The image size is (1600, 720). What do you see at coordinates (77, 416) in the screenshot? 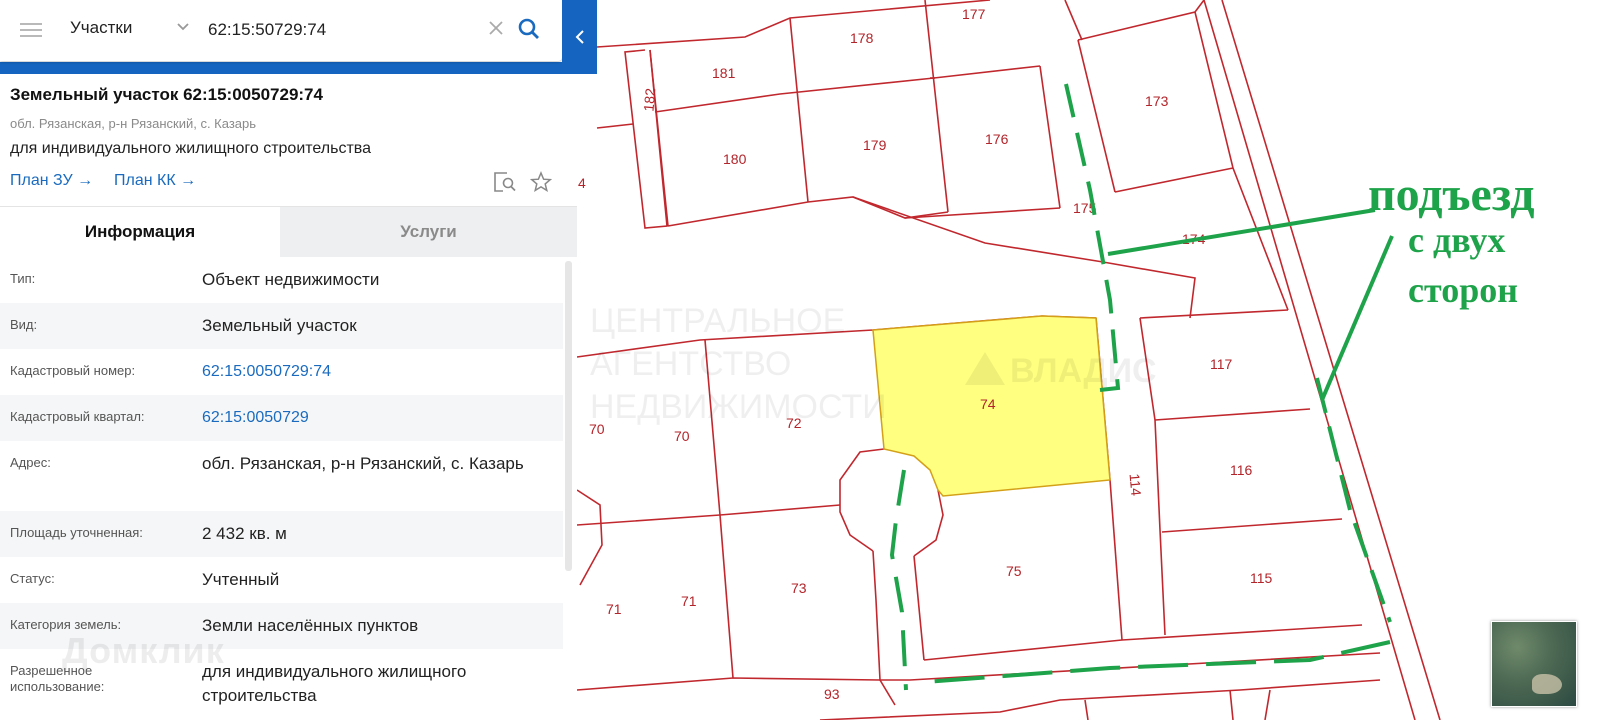
I see `info-row-label: Кадастровый квартал:` at bounding box center [77, 416].